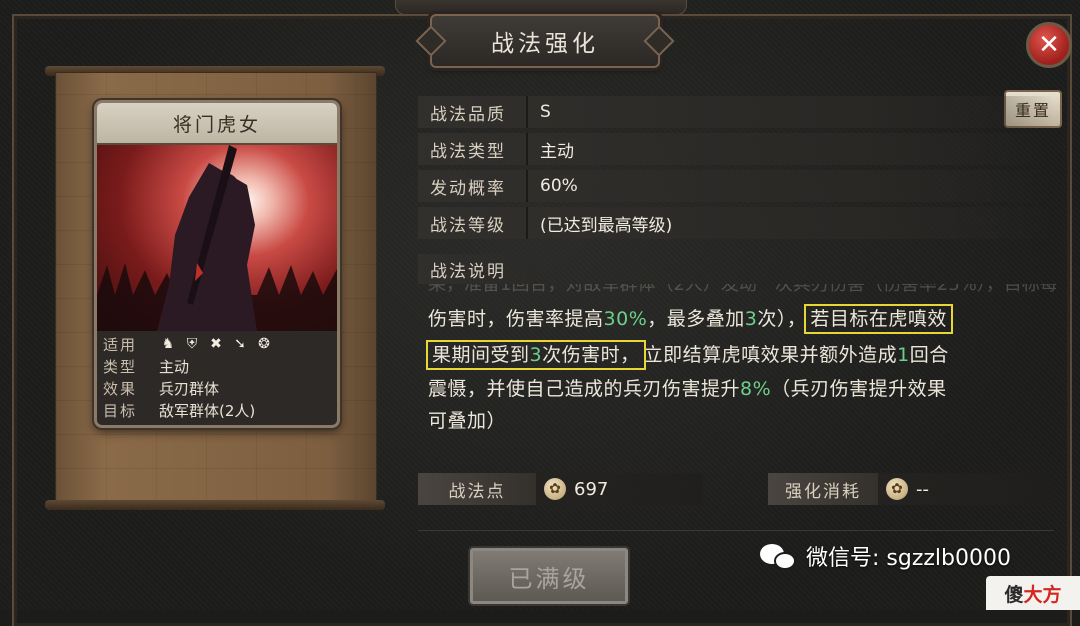 The height and width of the screenshot is (626, 1080). I want to click on attr-value-type: 主动, so click(557, 151).